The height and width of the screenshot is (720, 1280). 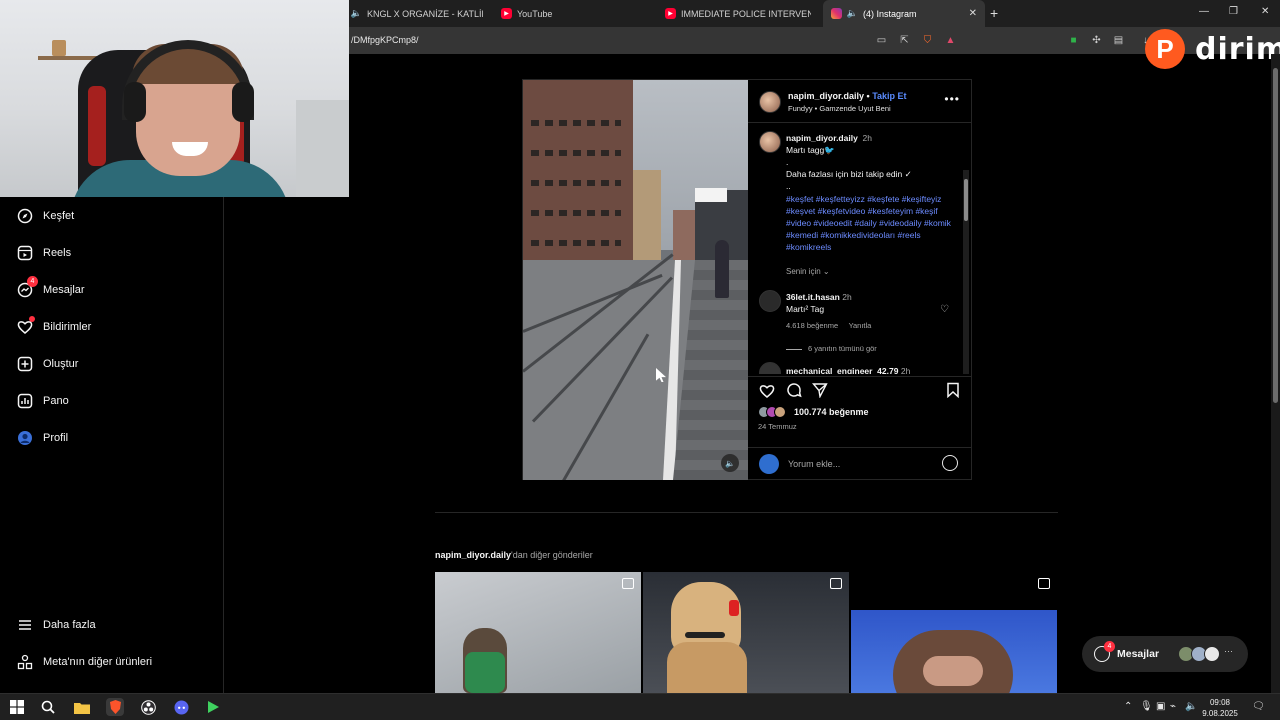 I want to click on reel-video: 🔈, so click(x=635, y=280).